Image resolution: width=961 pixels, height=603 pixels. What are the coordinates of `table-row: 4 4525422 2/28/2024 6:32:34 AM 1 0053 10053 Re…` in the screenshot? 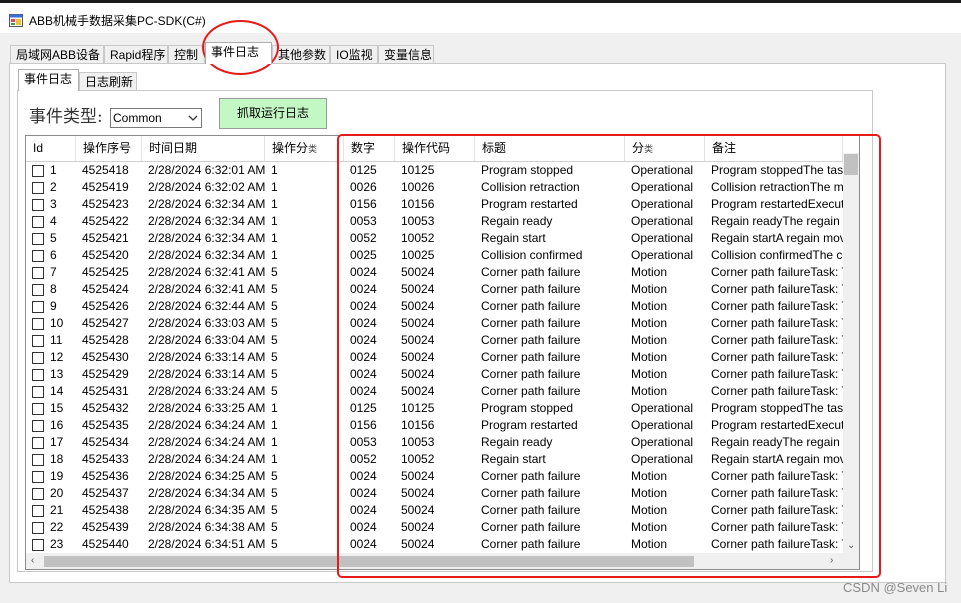 It's located at (435, 221).